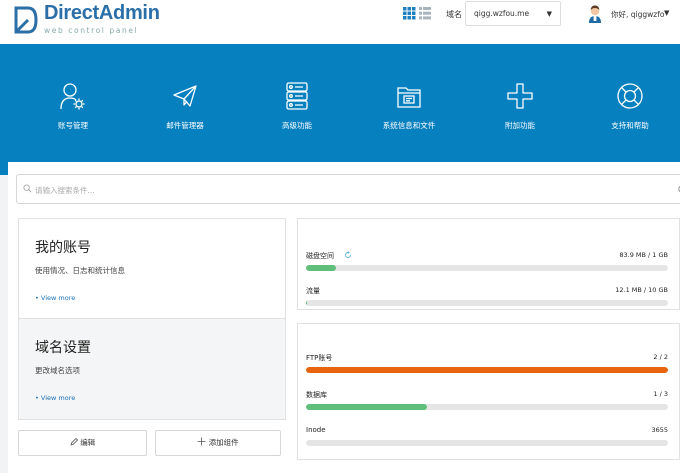  Describe the element at coordinates (502, 13) in the screenshot. I see `domain-select-value: qigg.wzfou.me` at that location.